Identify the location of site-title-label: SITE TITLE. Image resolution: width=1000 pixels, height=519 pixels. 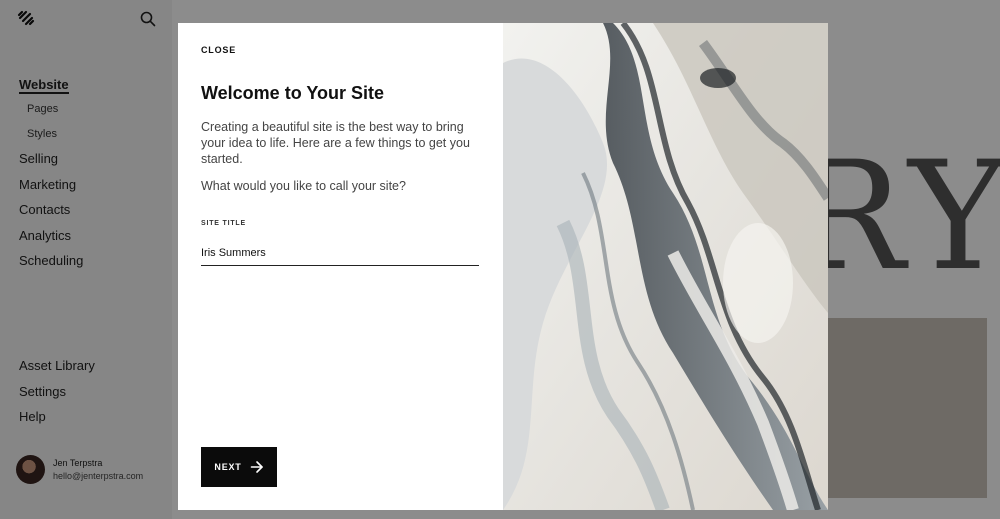
(223, 223).